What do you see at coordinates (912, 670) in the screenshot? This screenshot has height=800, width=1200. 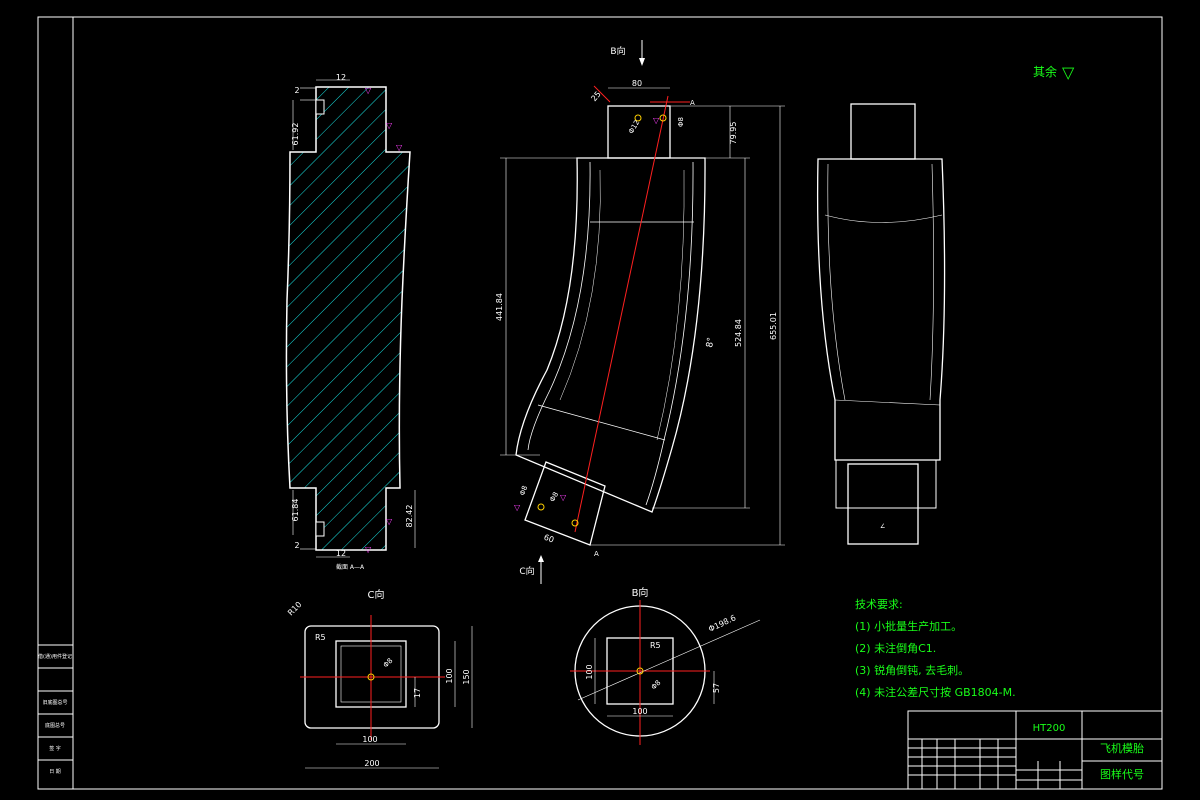 I see `tech-item-3: (3) 锐角倒钝, 去毛刺。` at bounding box center [912, 670].